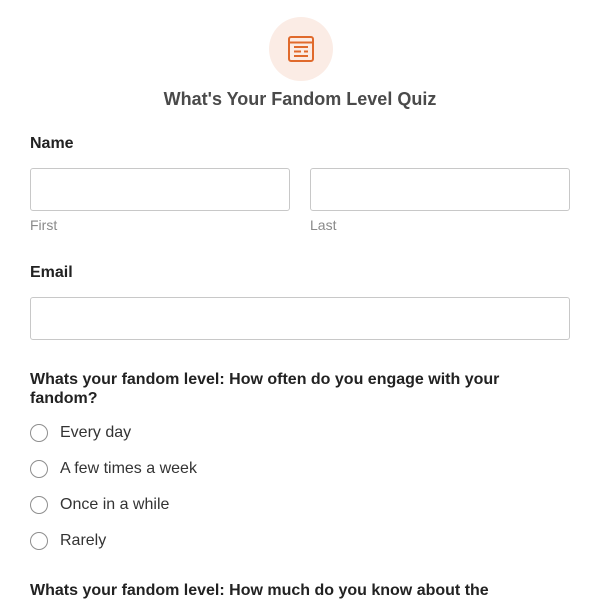  I want to click on email-input, so click(300, 318).